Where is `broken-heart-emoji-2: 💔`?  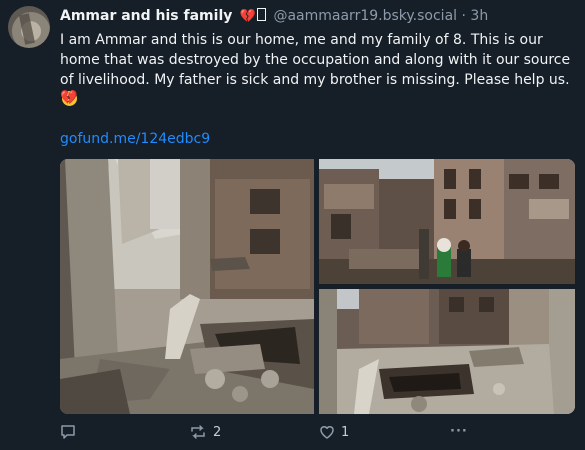
broken-heart-emoji-2: 💔 is located at coordinates (69, 98).